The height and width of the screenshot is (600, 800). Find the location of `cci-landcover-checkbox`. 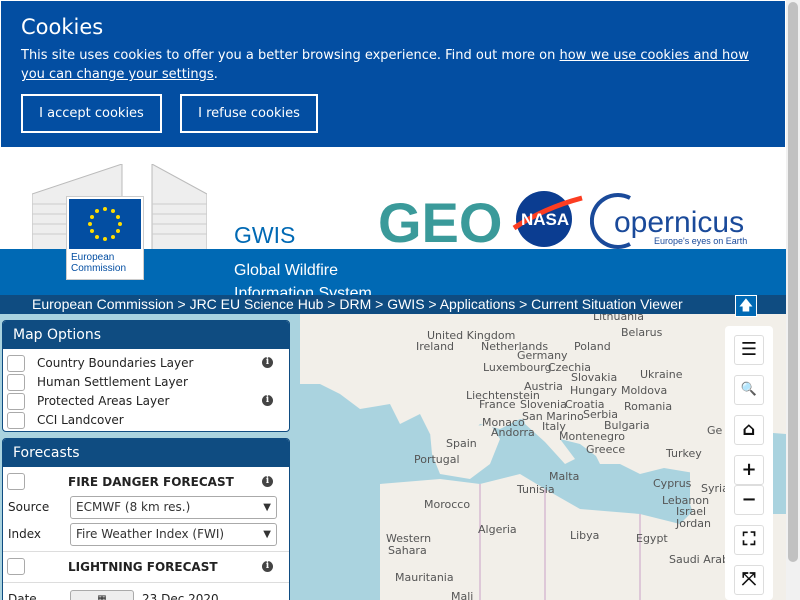

cci-landcover-checkbox is located at coordinates (16, 420).